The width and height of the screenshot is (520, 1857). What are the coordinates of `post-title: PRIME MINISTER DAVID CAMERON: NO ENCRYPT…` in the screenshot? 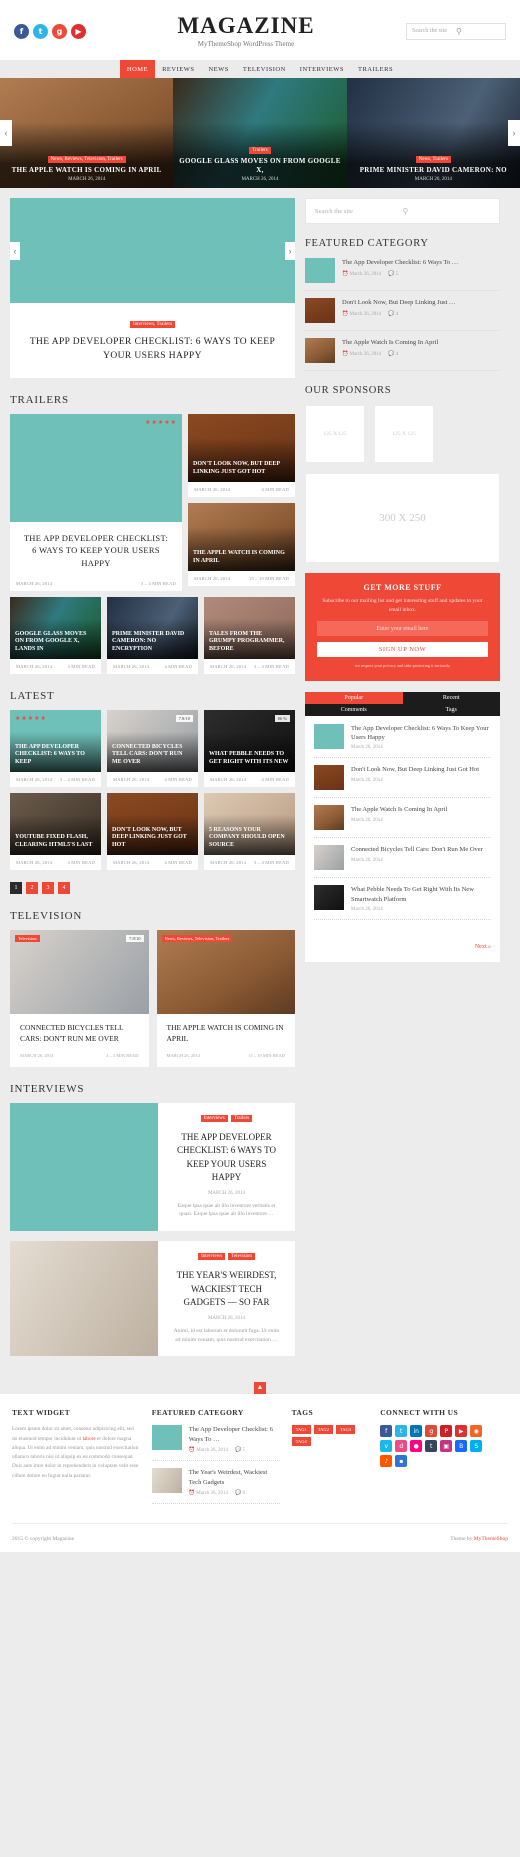 It's located at (152, 642).